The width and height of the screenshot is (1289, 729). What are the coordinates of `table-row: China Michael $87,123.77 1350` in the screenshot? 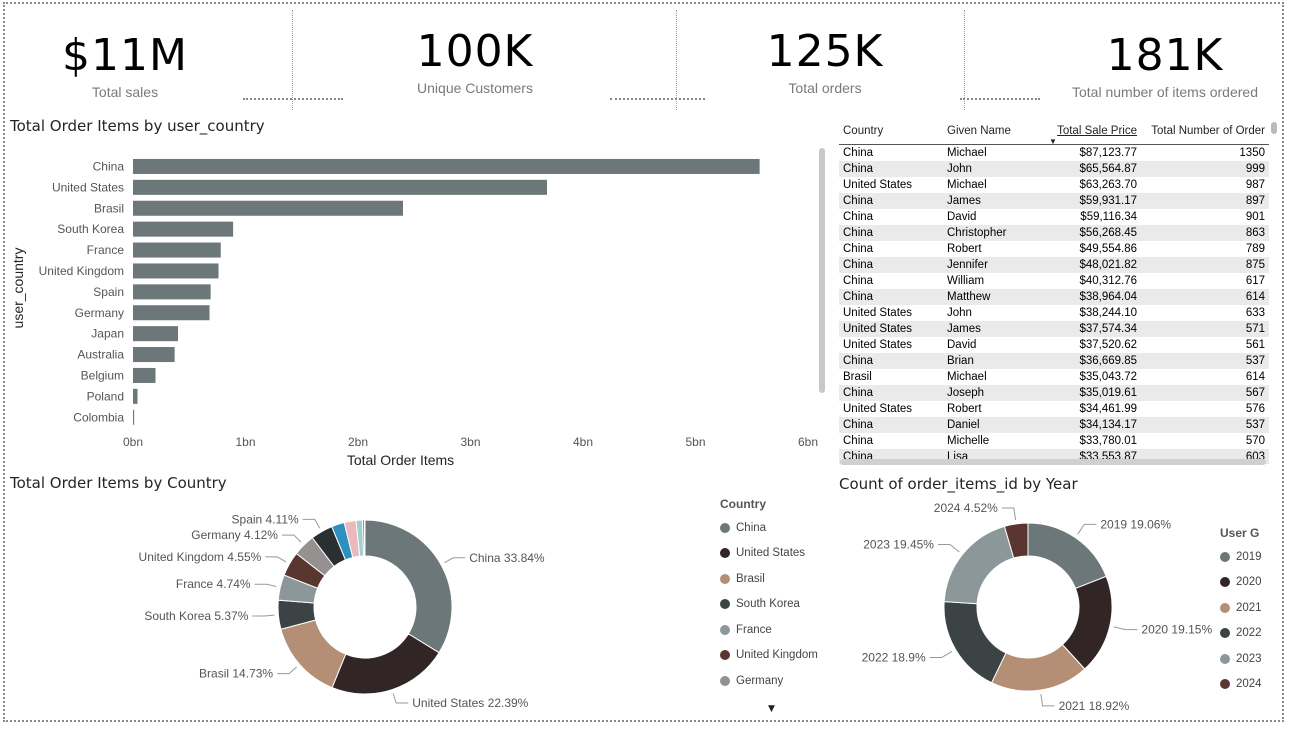 It's located at (1054, 153).